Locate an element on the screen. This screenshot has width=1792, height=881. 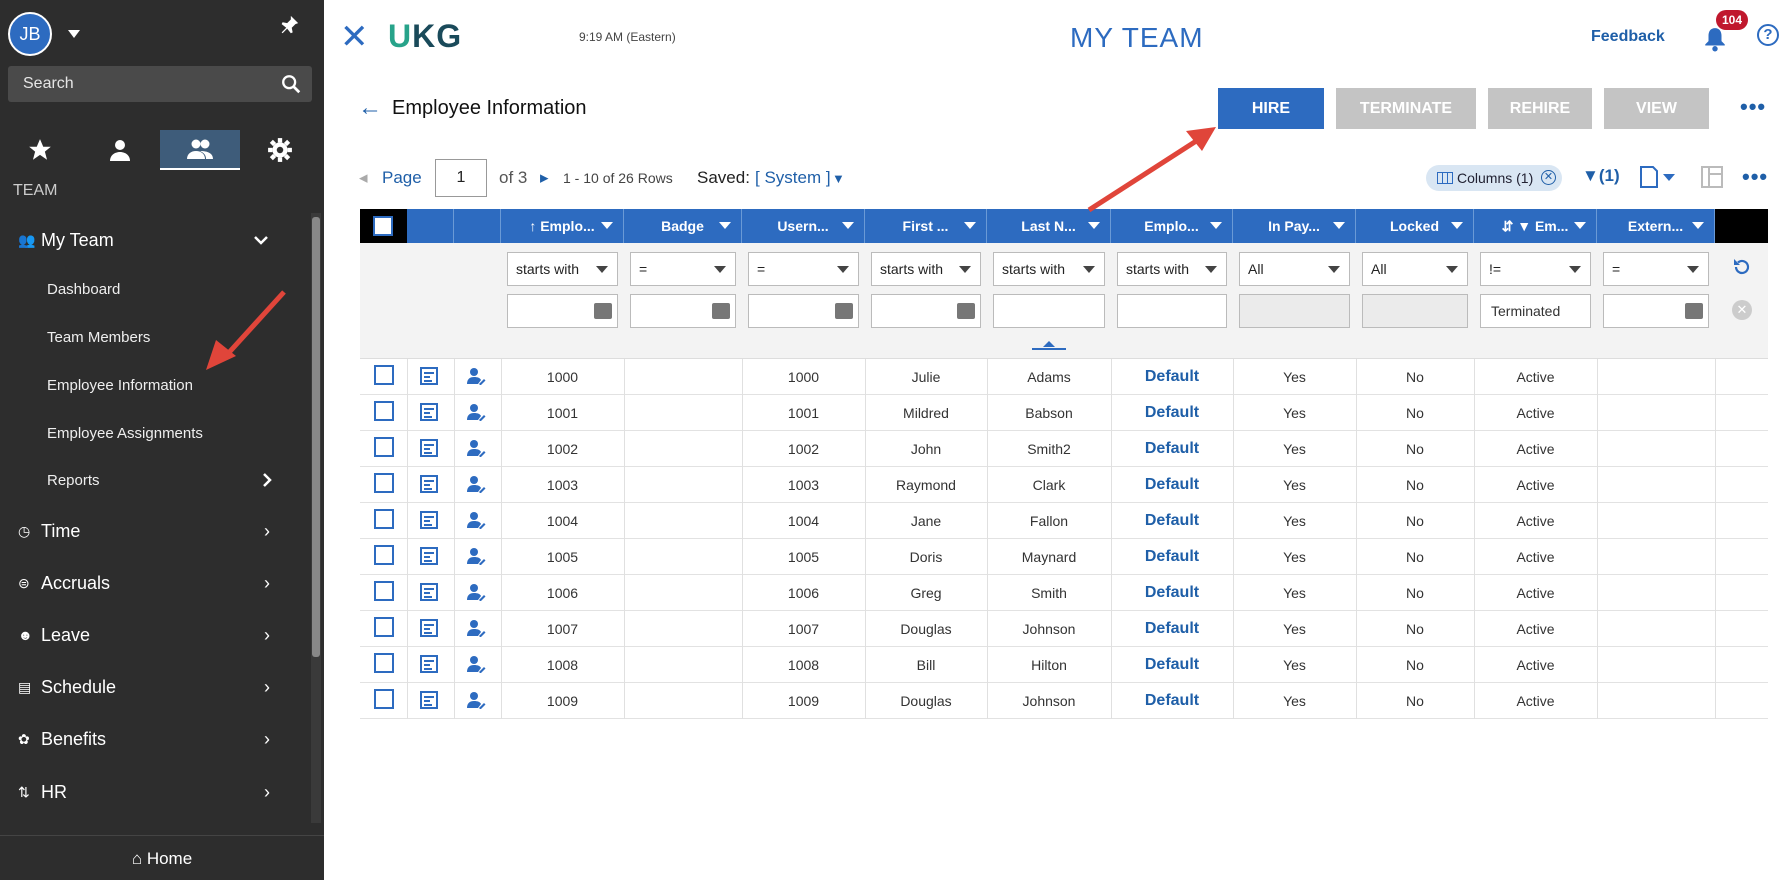
filter-op-locked: All is located at coordinates (1415, 269).